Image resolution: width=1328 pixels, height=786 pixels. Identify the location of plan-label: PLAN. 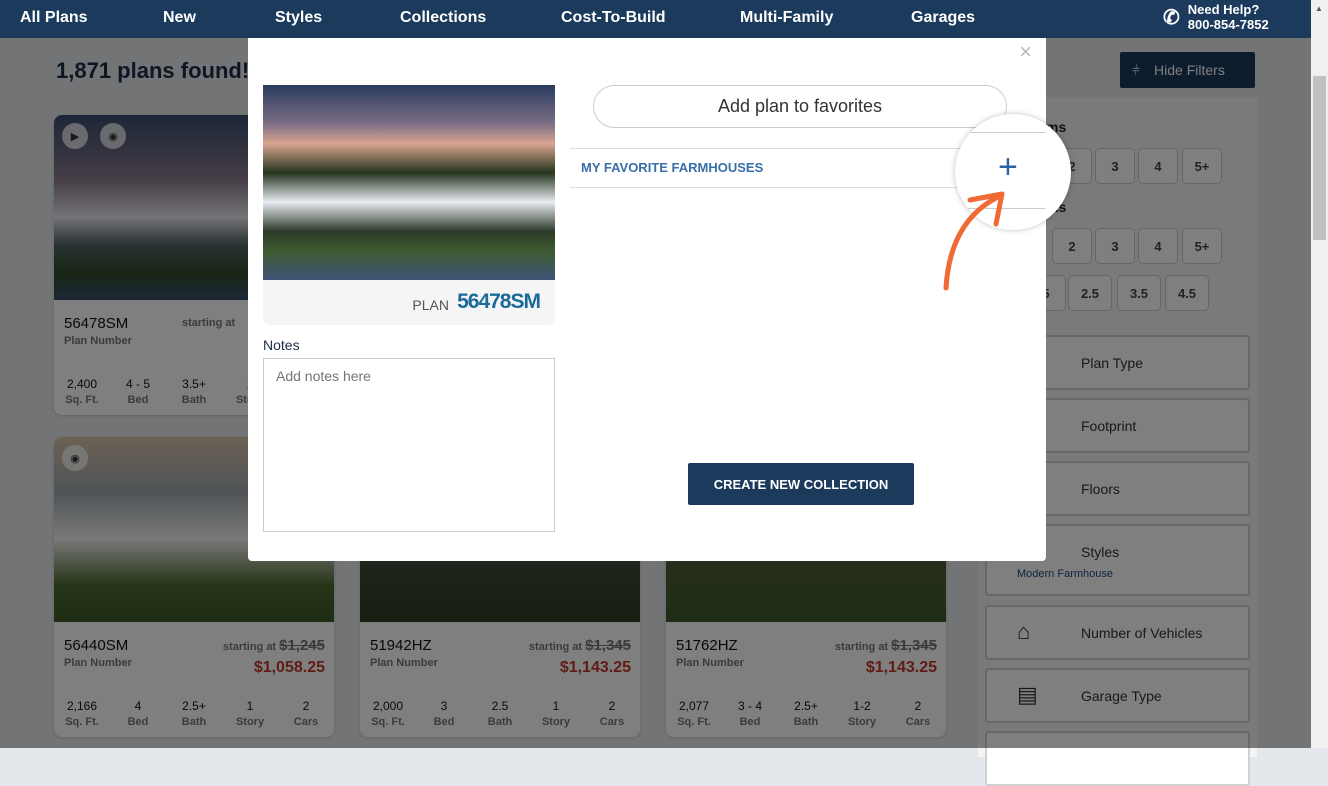
(430, 305).